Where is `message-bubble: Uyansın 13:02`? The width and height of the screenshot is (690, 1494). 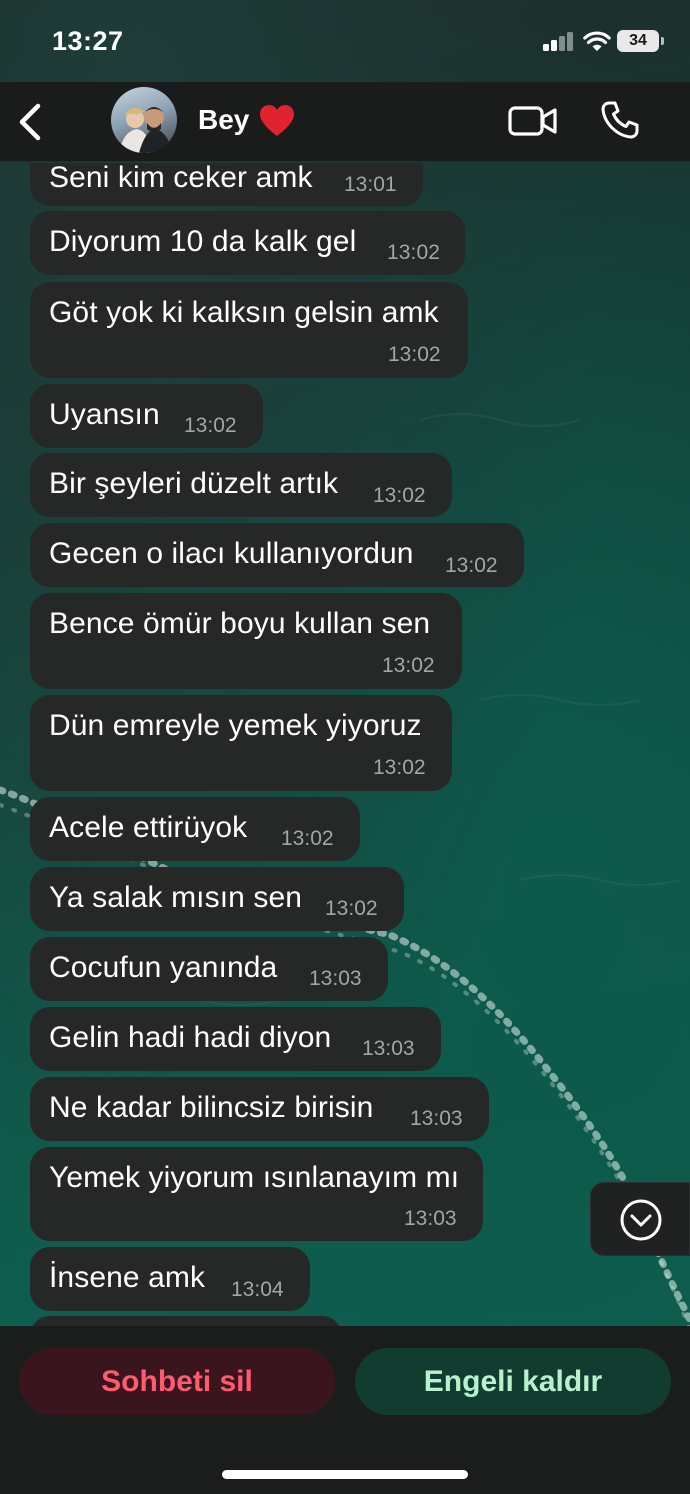
message-bubble: Uyansın 13:02 is located at coordinates (146, 416).